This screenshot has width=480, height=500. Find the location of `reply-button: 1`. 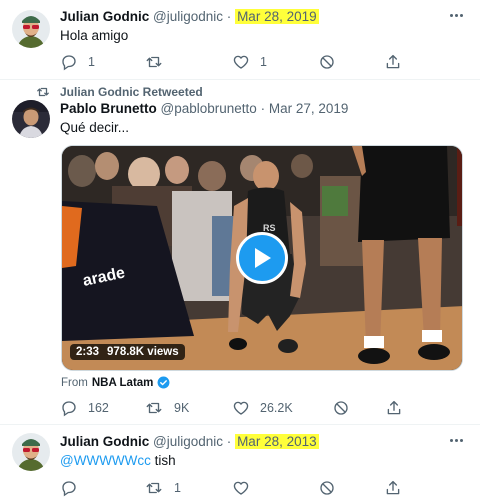

reply-button: 1 is located at coordinates (77, 62).